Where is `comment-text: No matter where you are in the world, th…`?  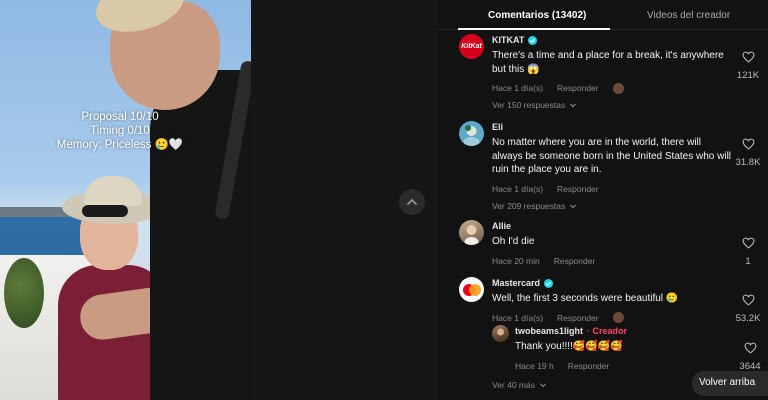 comment-text: No matter where you are in the world, th… is located at coordinates (612, 156).